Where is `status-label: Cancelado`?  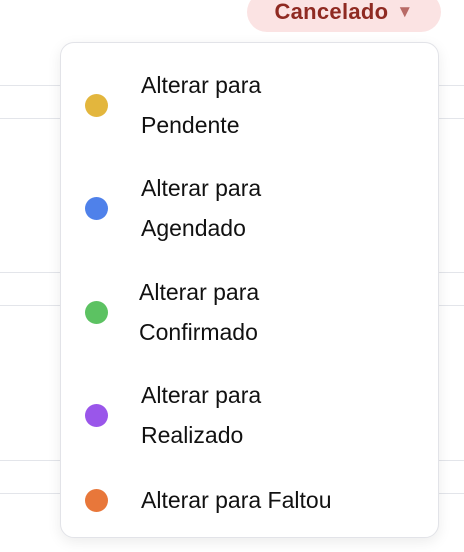 status-label: Cancelado is located at coordinates (331, 12).